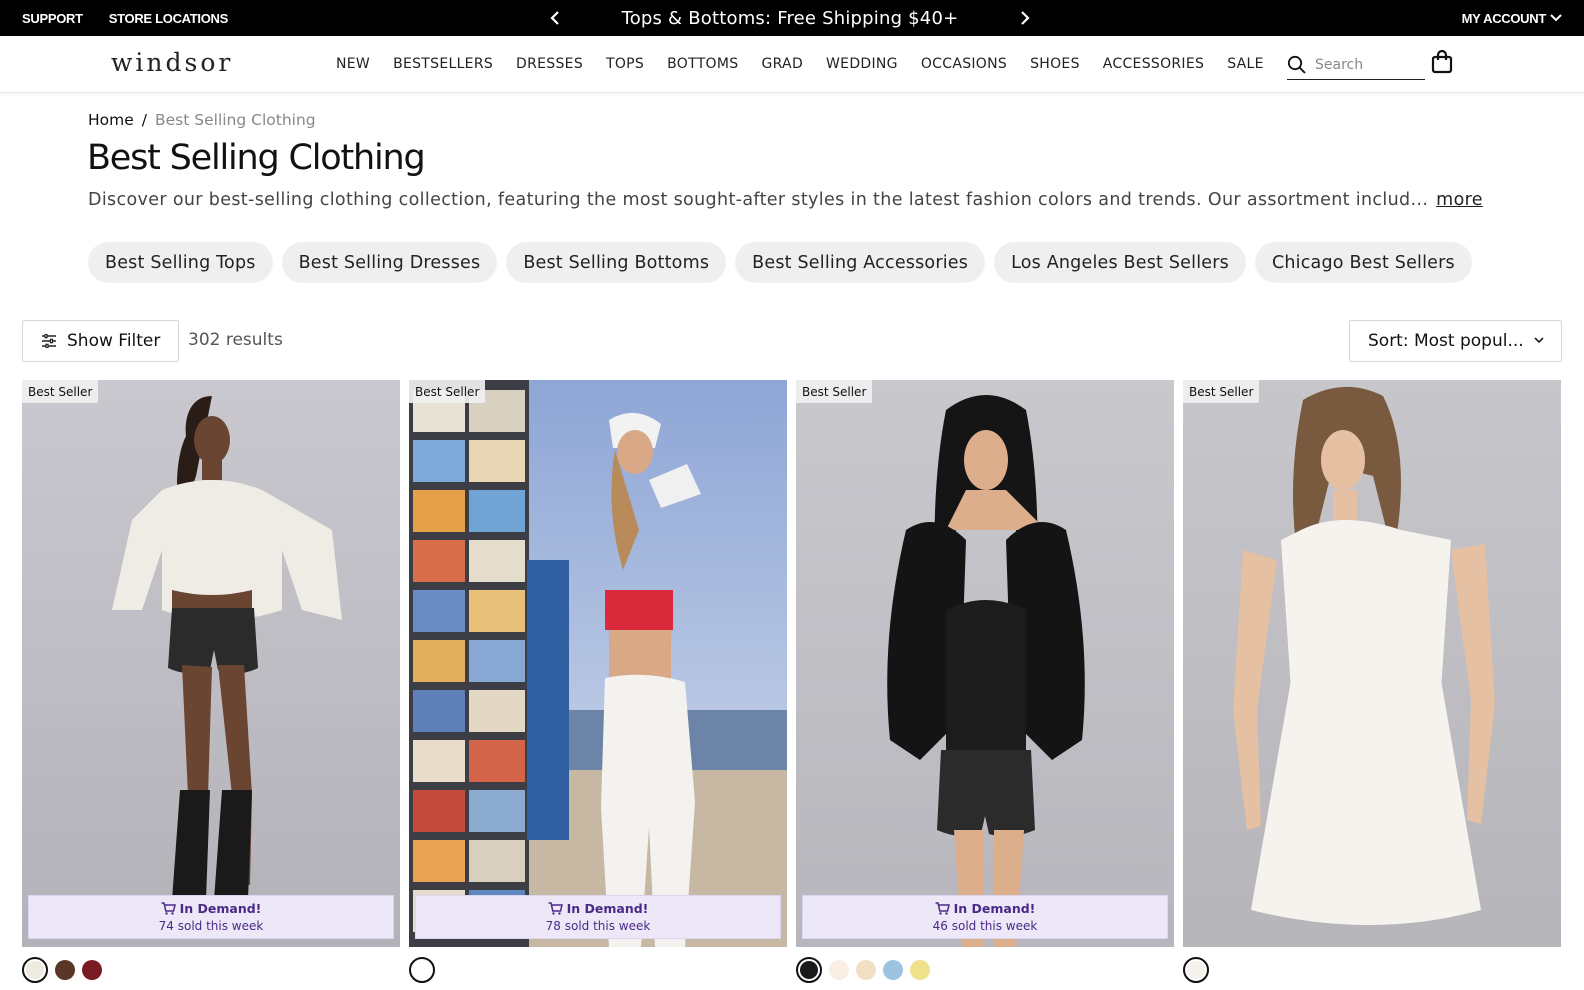 The width and height of the screenshot is (1584, 990). What do you see at coordinates (985, 917) in the screenshot?
I see `in-demand-banner: In Demand! 46 sold this week` at bounding box center [985, 917].